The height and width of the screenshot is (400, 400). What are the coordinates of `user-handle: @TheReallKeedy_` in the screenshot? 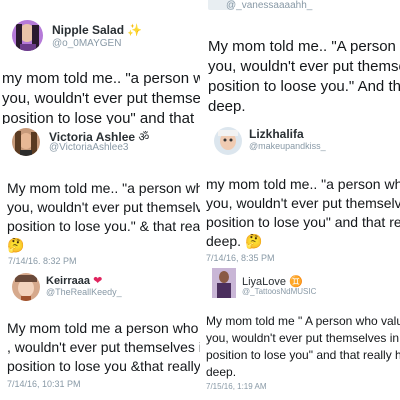 It's located at (84, 292).